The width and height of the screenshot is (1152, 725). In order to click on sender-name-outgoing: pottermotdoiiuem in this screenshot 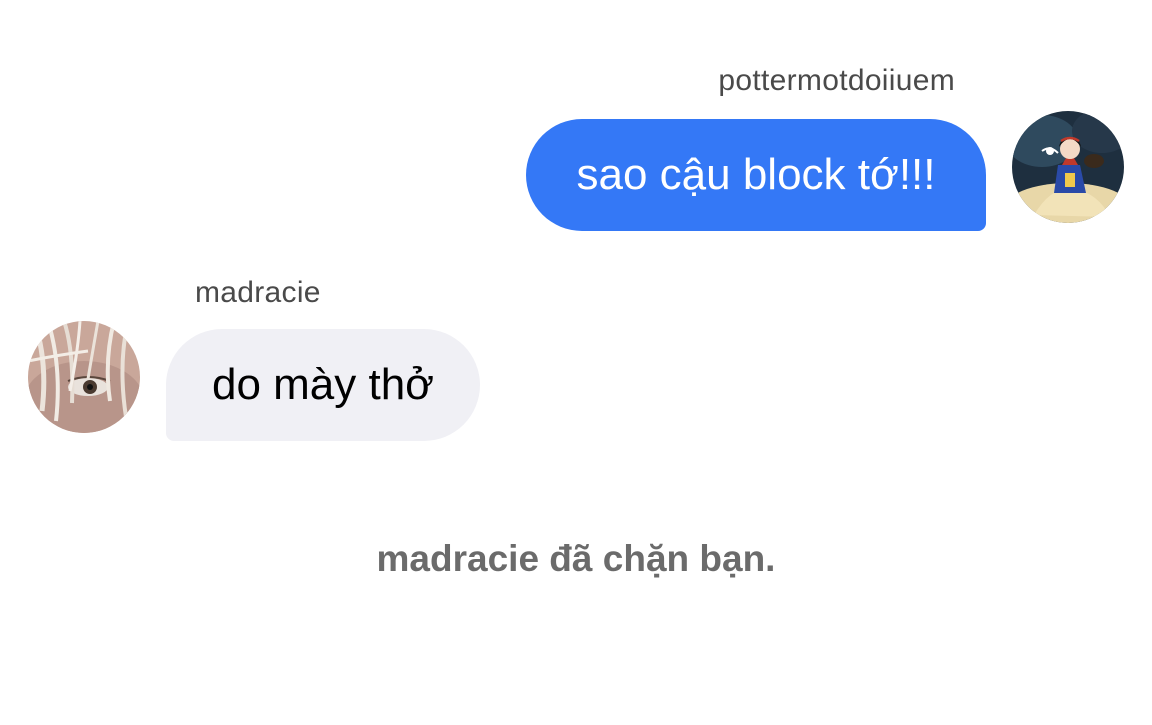, I will do `click(836, 80)`.